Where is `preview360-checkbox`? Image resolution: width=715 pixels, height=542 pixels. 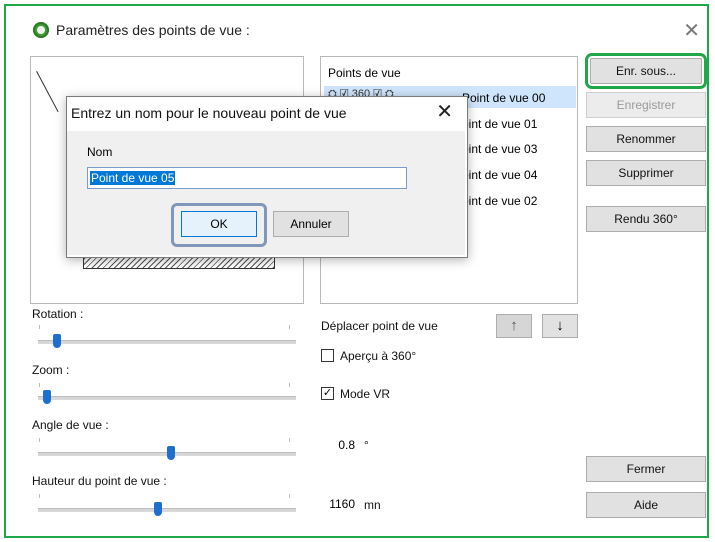 preview360-checkbox is located at coordinates (327, 355).